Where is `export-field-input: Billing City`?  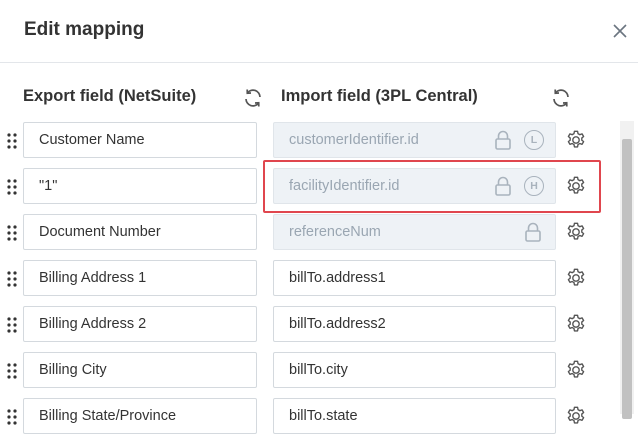 export-field-input: Billing City is located at coordinates (140, 370).